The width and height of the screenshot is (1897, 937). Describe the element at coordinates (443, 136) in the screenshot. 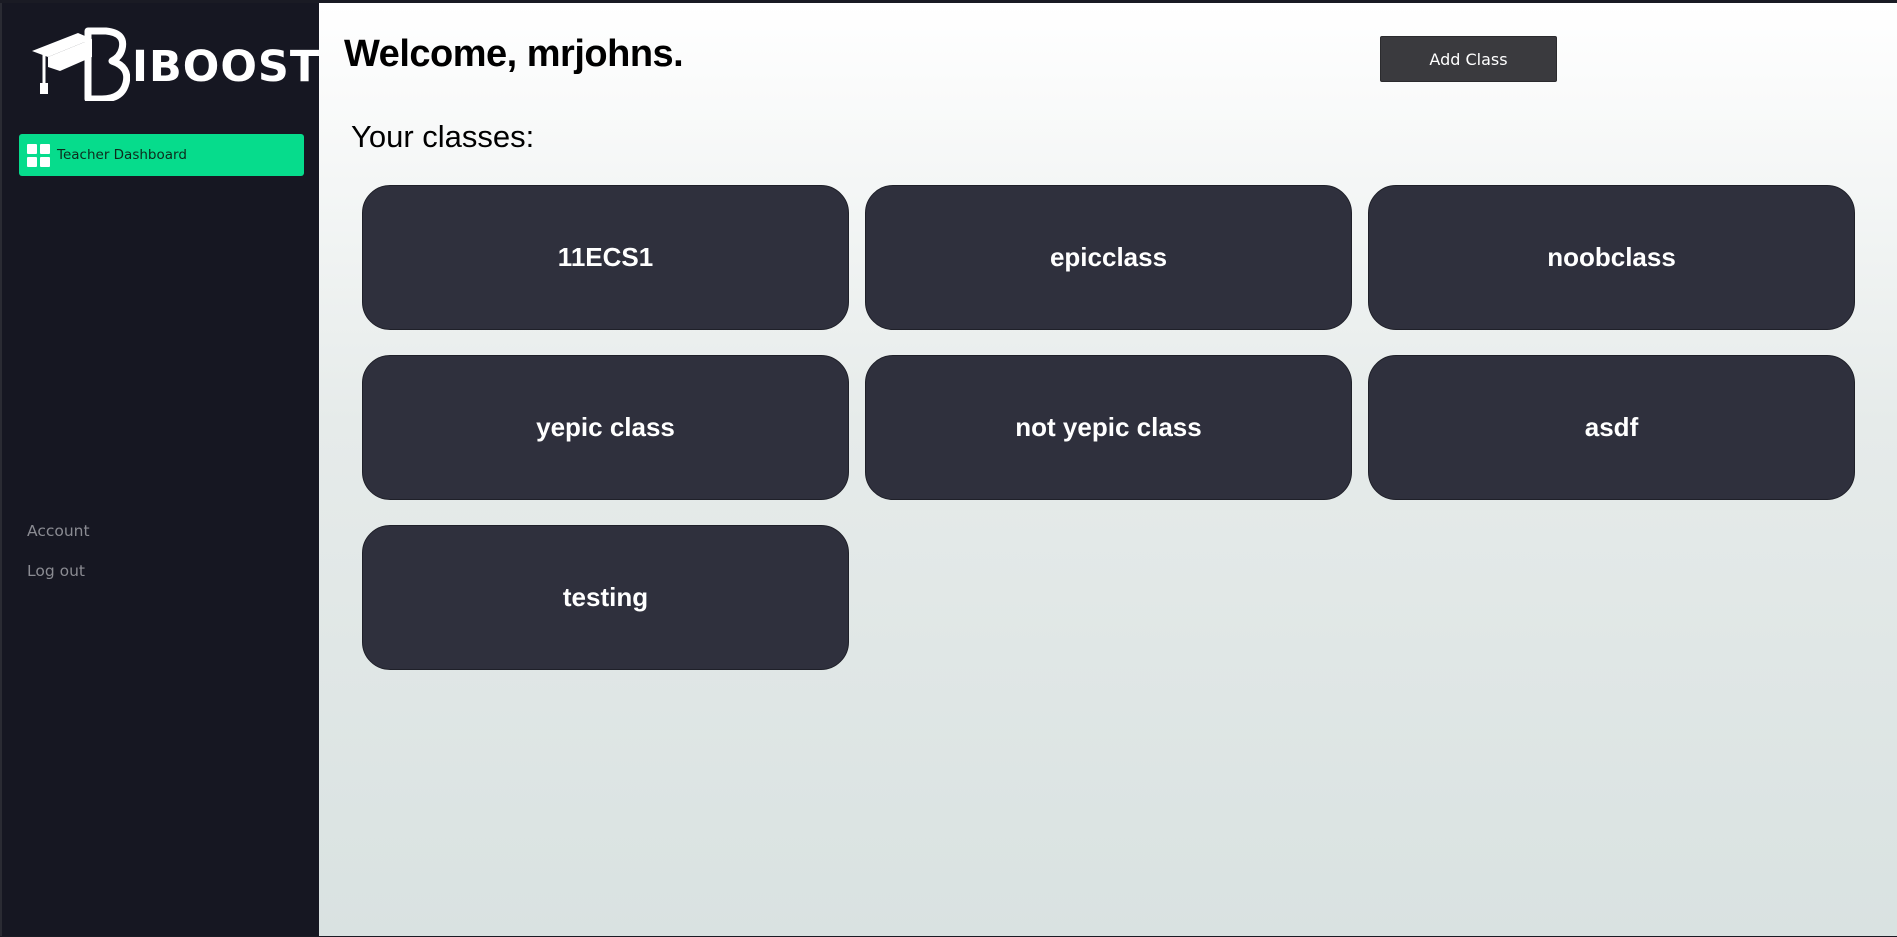

I see `section-title: Your classes:` at that location.